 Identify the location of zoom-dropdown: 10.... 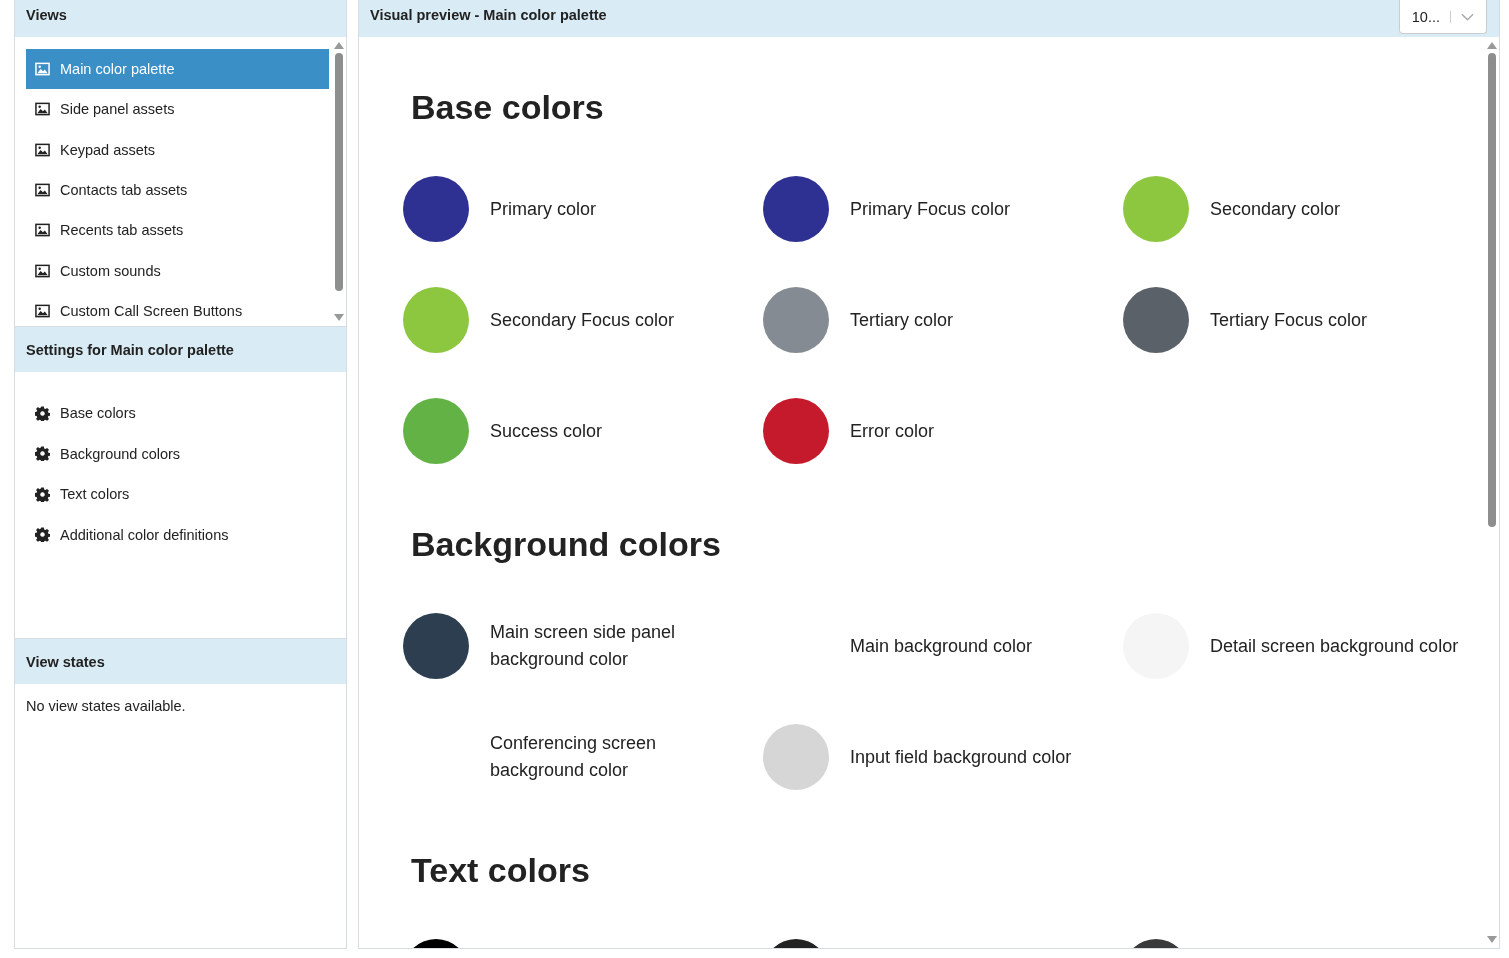
(1442, 17).